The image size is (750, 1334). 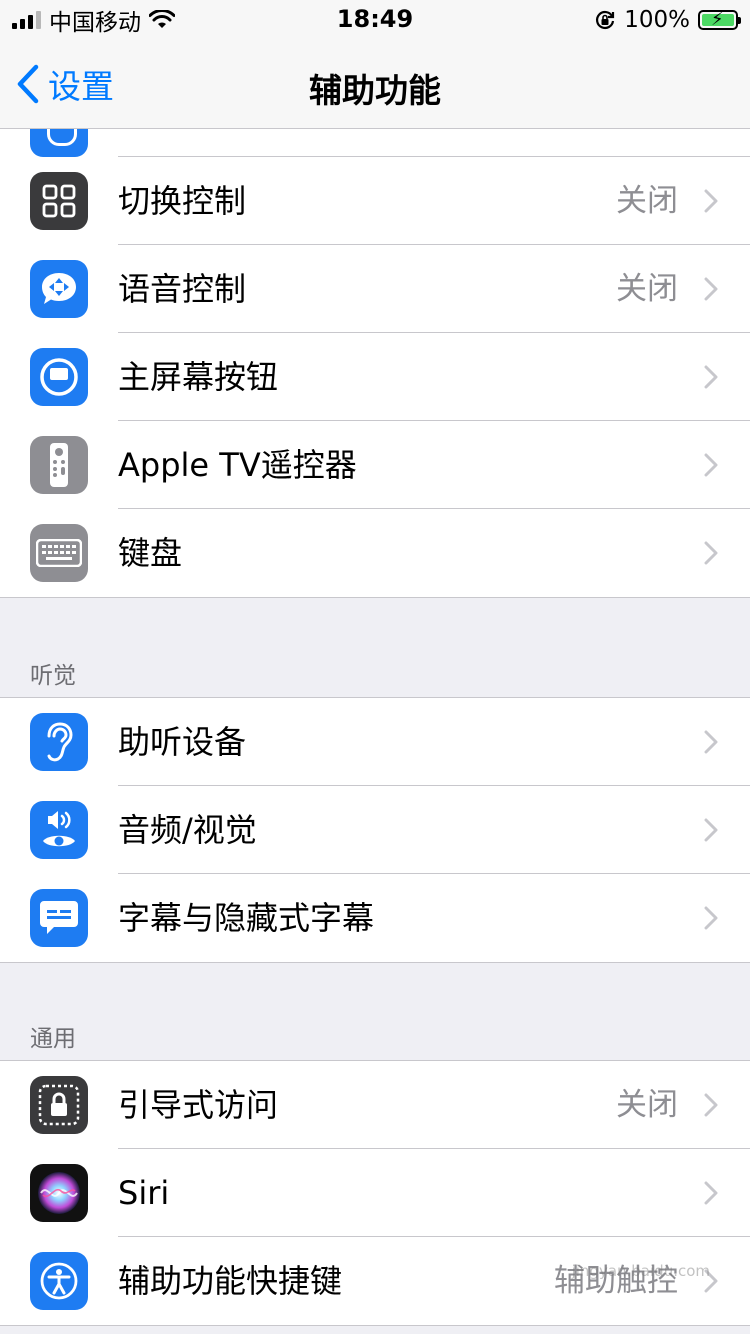 What do you see at coordinates (605, 20) in the screenshot?
I see `orientation-lock-icon` at bounding box center [605, 20].